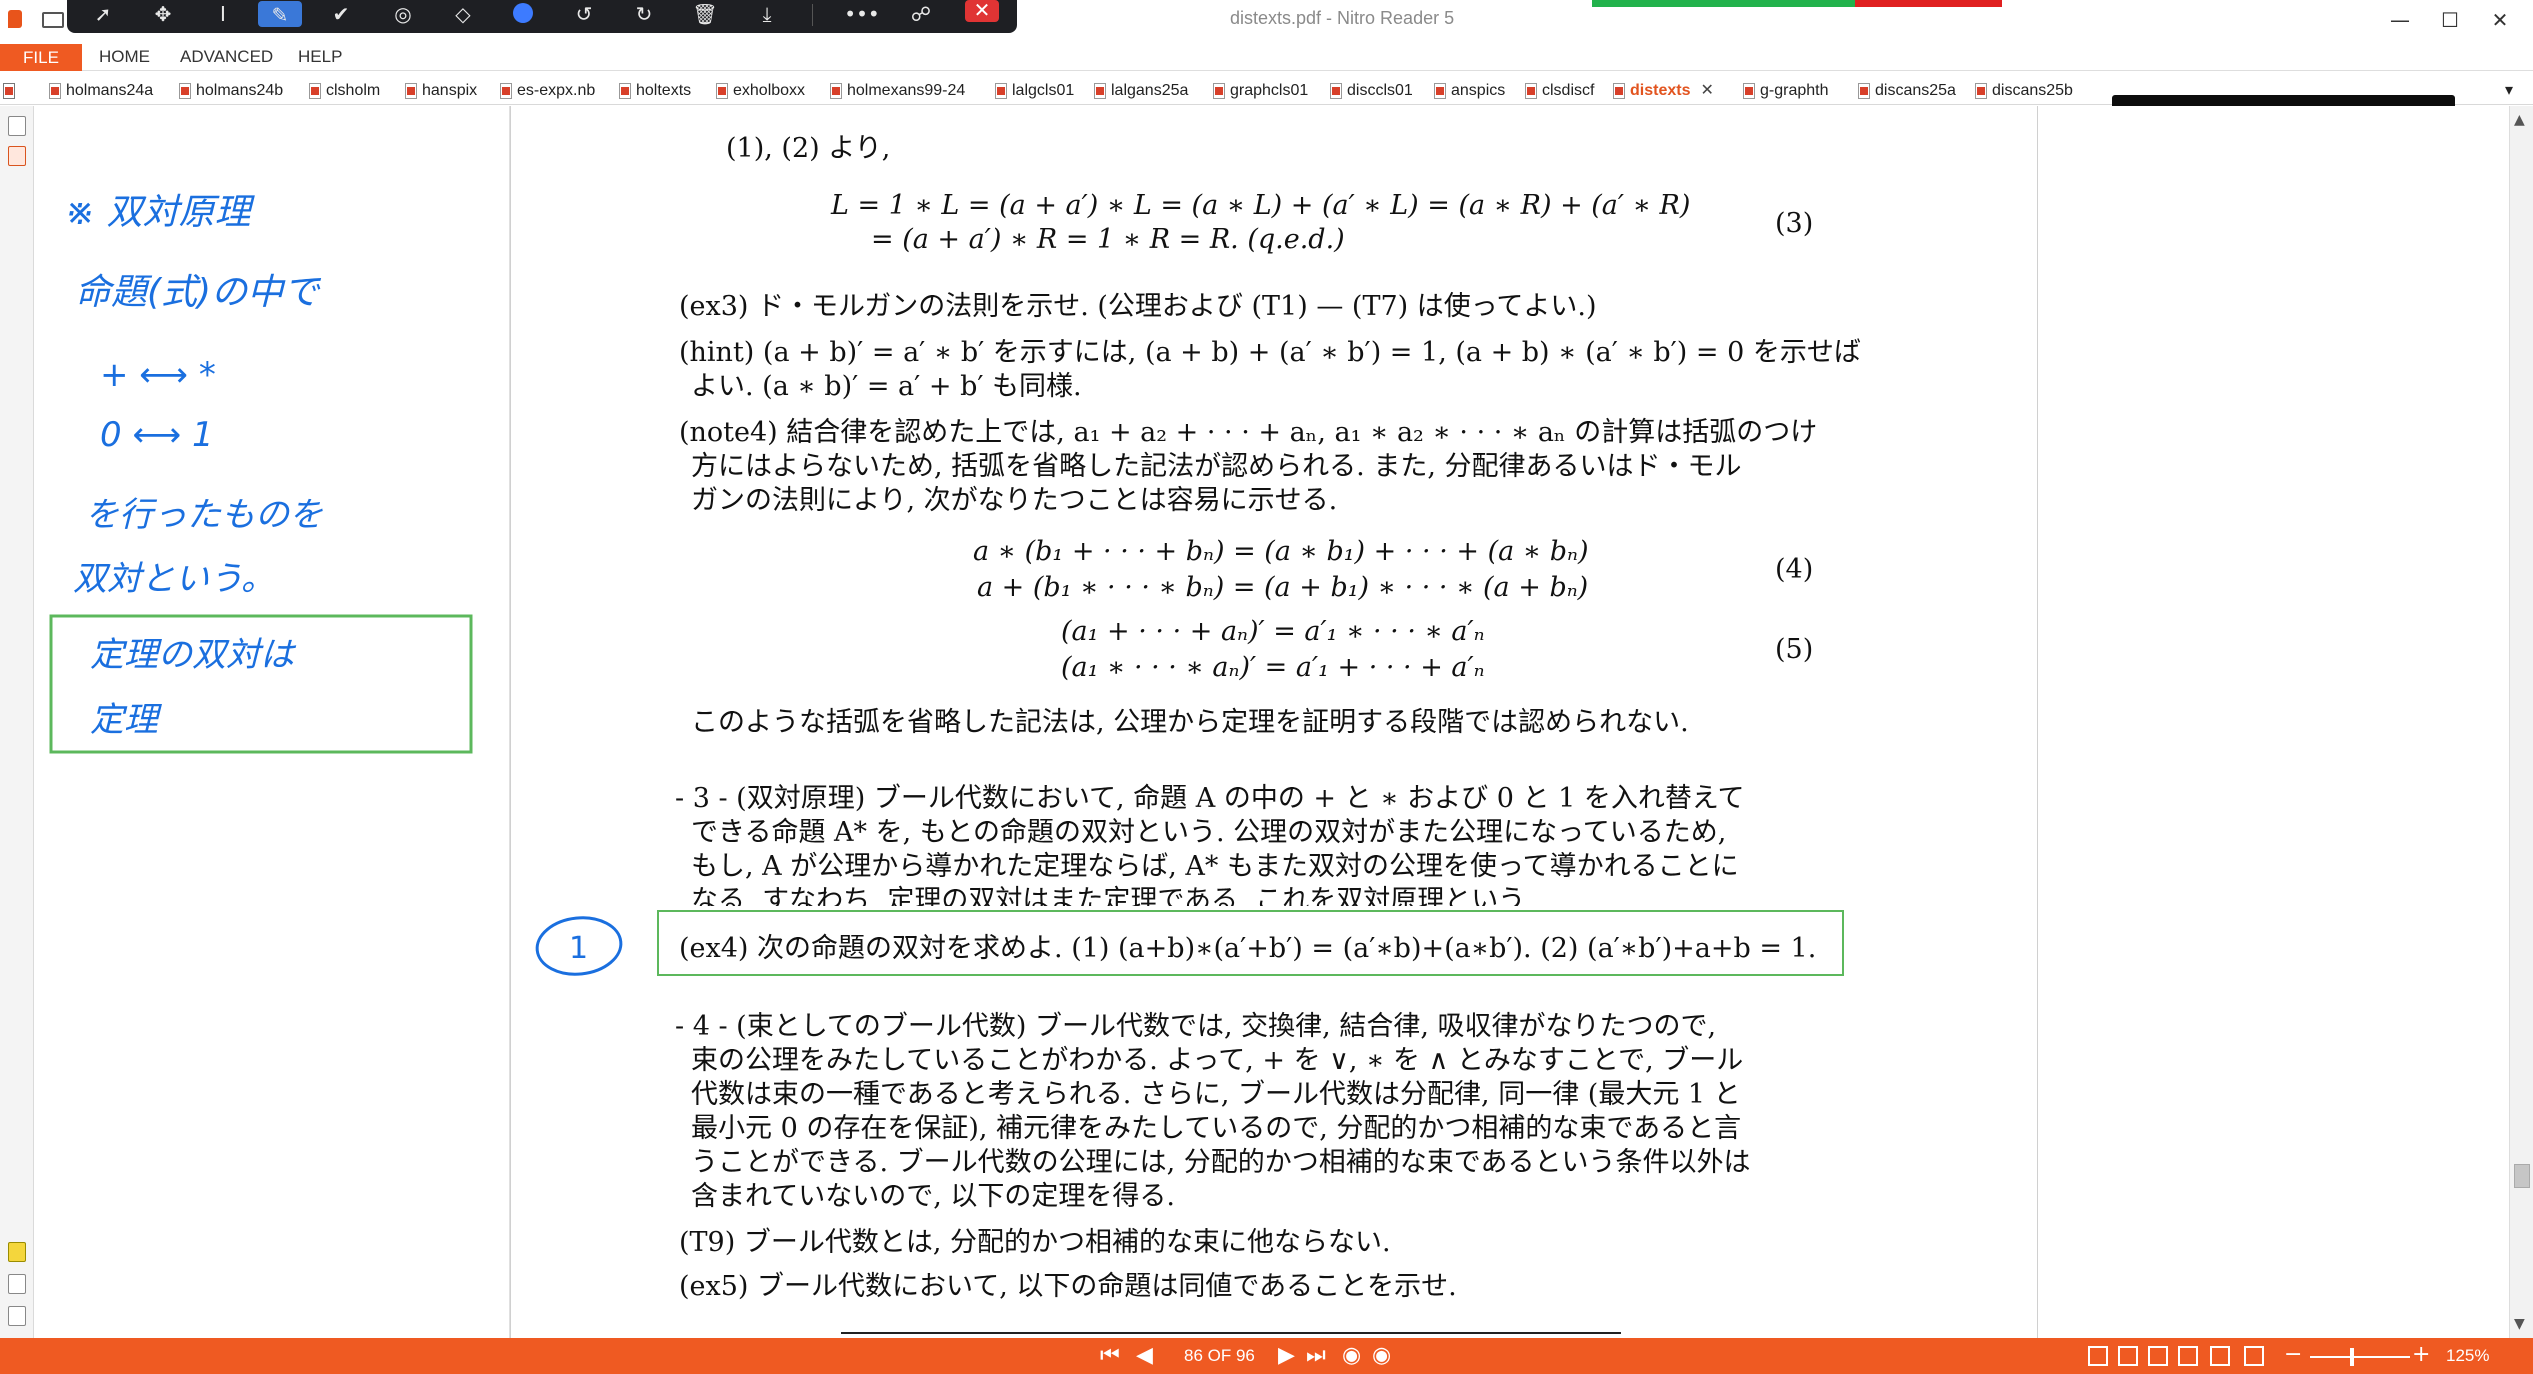 The height and width of the screenshot is (1374, 2533). What do you see at coordinates (546, 91) in the screenshot?
I see `tab-es-expx: es-expx.nb` at bounding box center [546, 91].